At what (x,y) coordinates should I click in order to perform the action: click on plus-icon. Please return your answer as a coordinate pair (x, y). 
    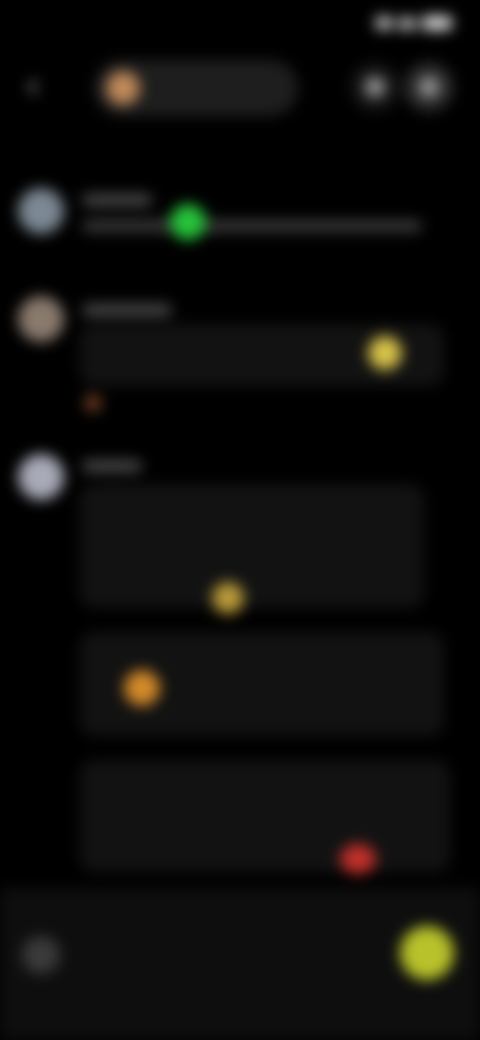
    Looking at the image, I should click on (41, 955).